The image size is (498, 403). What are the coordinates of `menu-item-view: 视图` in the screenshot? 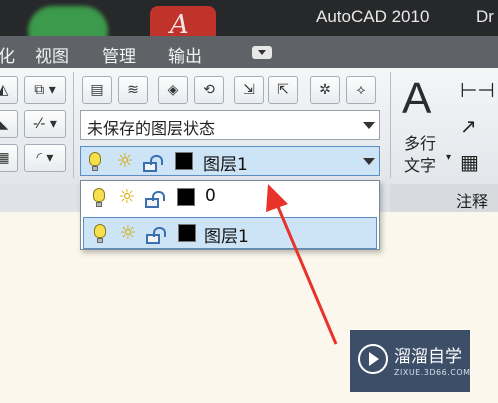 It's located at (52, 54).